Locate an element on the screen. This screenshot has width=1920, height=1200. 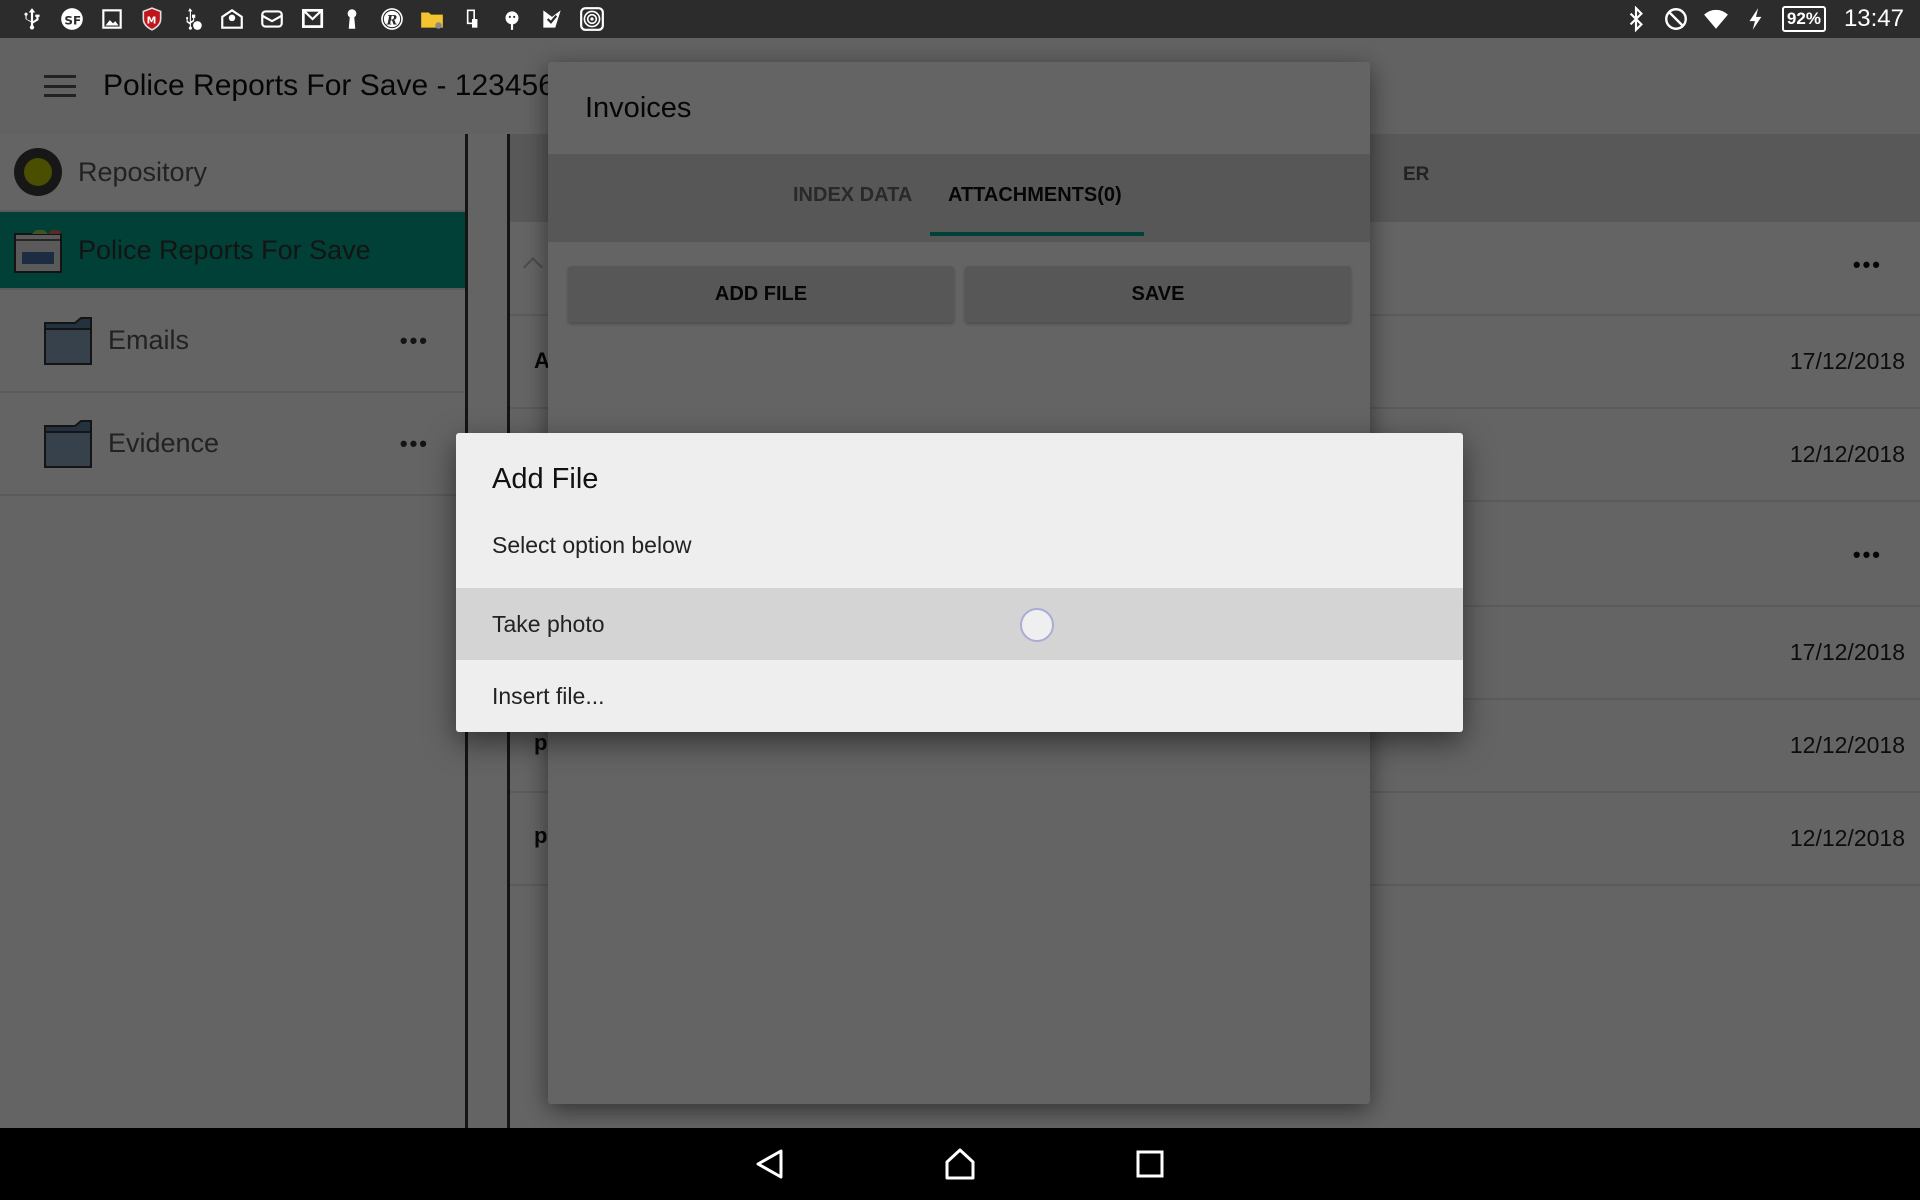
mail-open-icon is located at coordinates (232, 19).